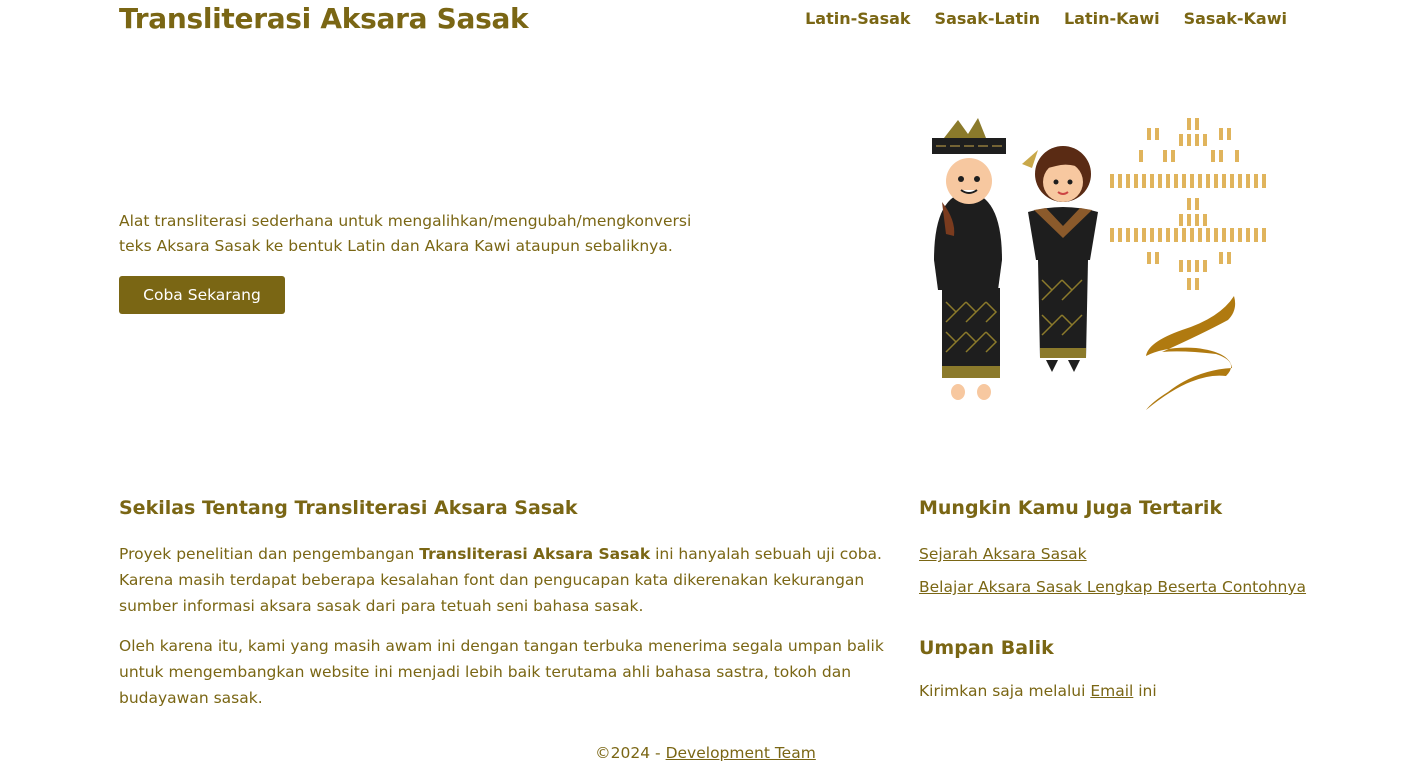 The width and height of the screenshot is (1411, 773). I want to click on about-p1-highlight: Transliterasi Aksara Sasak, so click(535, 554).